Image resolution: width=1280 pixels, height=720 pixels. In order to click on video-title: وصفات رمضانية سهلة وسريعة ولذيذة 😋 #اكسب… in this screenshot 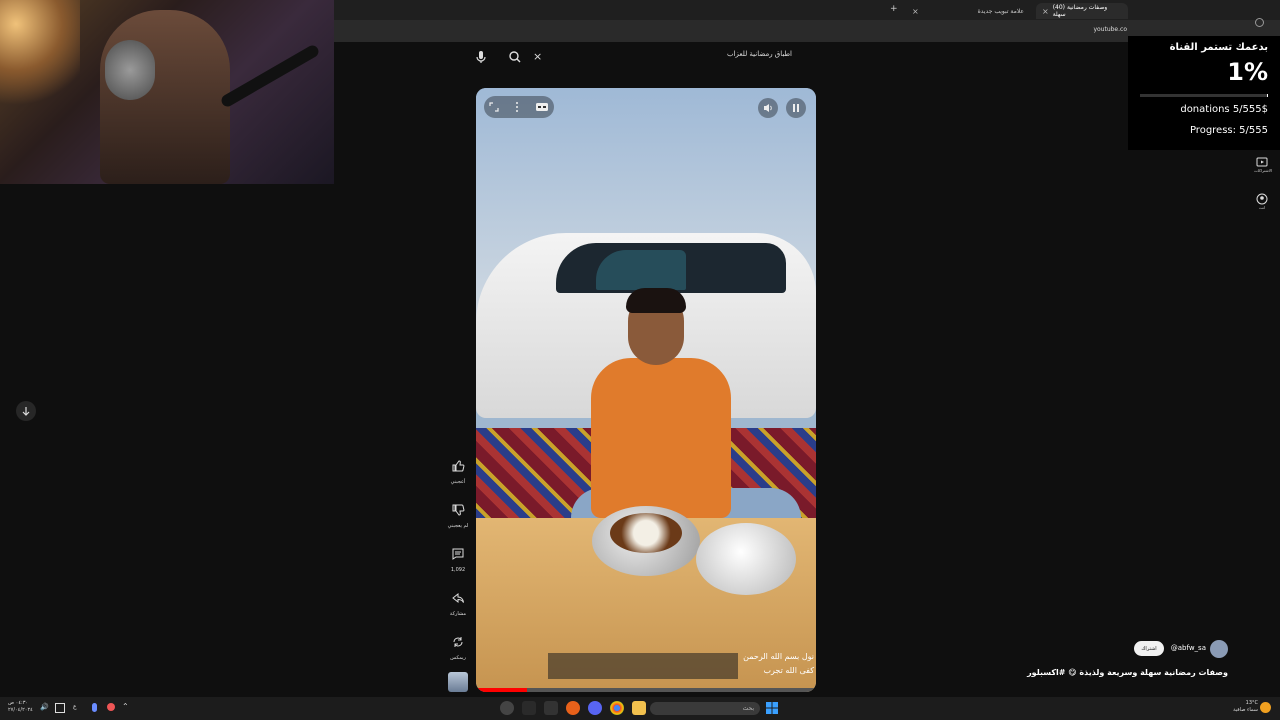, I will do `click(1127, 672)`.